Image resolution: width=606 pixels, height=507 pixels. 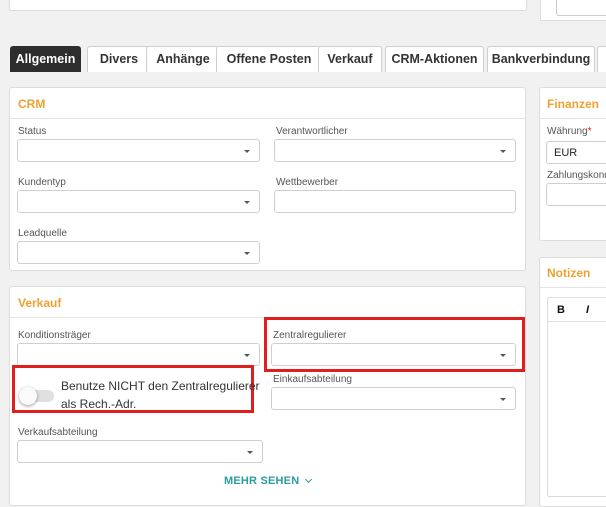 What do you see at coordinates (395, 201) in the screenshot?
I see `wettbewerber-input` at bounding box center [395, 201].